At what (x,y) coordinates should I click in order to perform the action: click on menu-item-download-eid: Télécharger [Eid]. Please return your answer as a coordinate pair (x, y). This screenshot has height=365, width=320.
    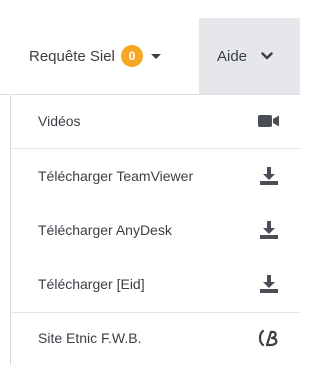
    Looking at the image, I should click on (155, 284).